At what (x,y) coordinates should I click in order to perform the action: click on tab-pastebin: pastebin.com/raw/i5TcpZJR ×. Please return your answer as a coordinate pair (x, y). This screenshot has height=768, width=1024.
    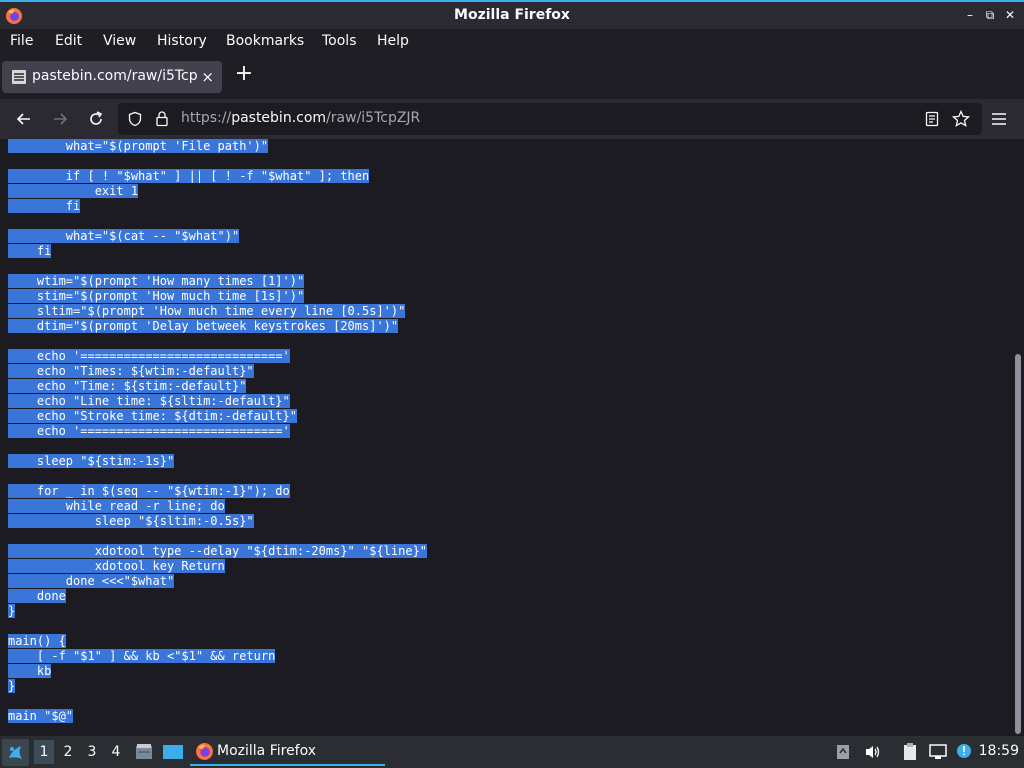
    Looking at the image, I should click on (112, 77).